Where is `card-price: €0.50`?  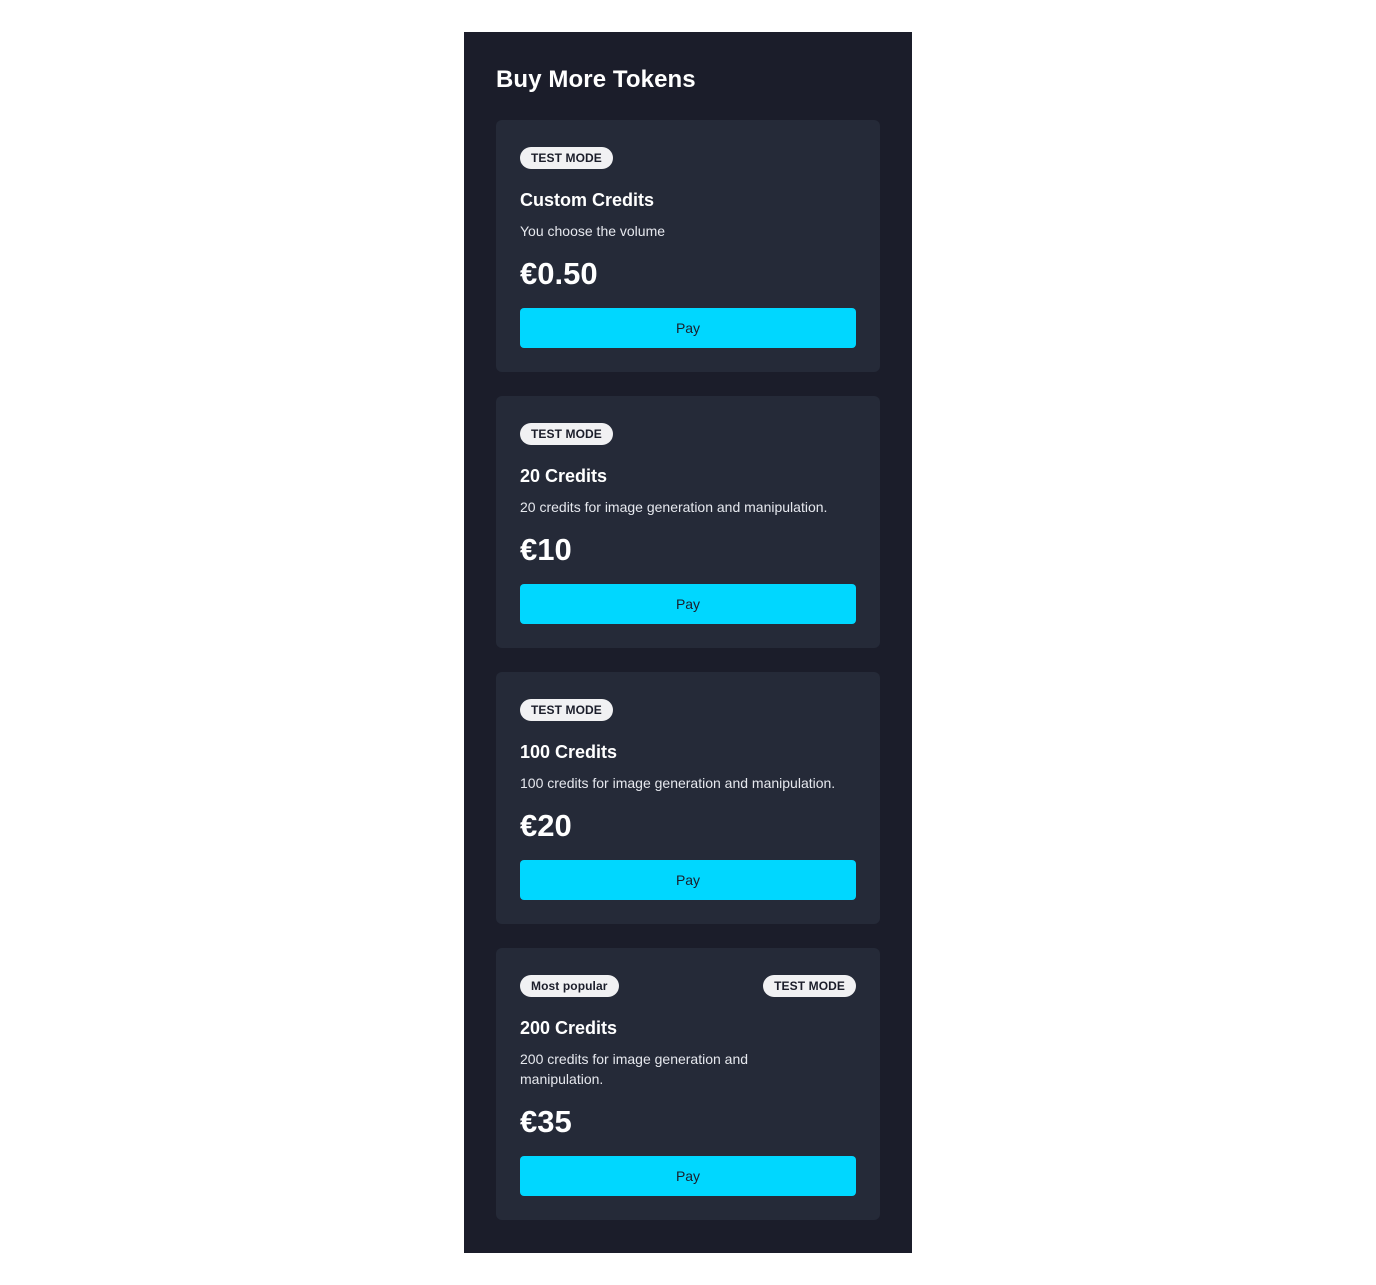
card-price: €0.50 is located at coordinates (559, 273).